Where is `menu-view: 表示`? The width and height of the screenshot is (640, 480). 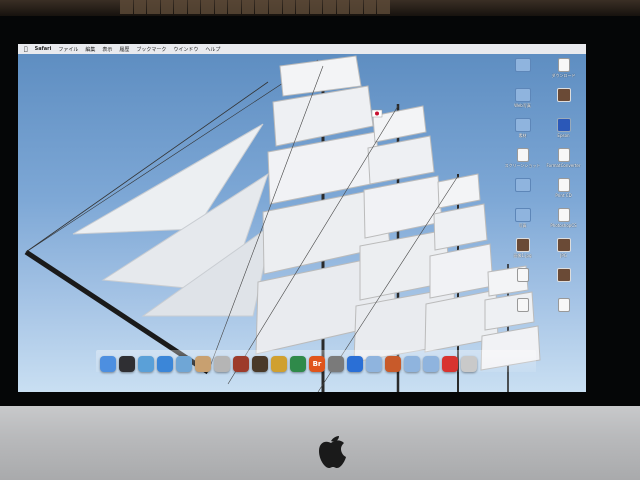 menu-view: 表示 is located at coordinates (107, 49).